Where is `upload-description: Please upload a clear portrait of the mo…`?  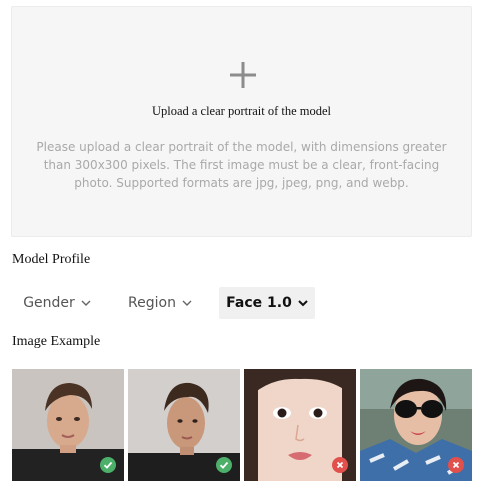
upload-description: Please upload a clear portrait of the mo… is located at coordinates (241, 165).